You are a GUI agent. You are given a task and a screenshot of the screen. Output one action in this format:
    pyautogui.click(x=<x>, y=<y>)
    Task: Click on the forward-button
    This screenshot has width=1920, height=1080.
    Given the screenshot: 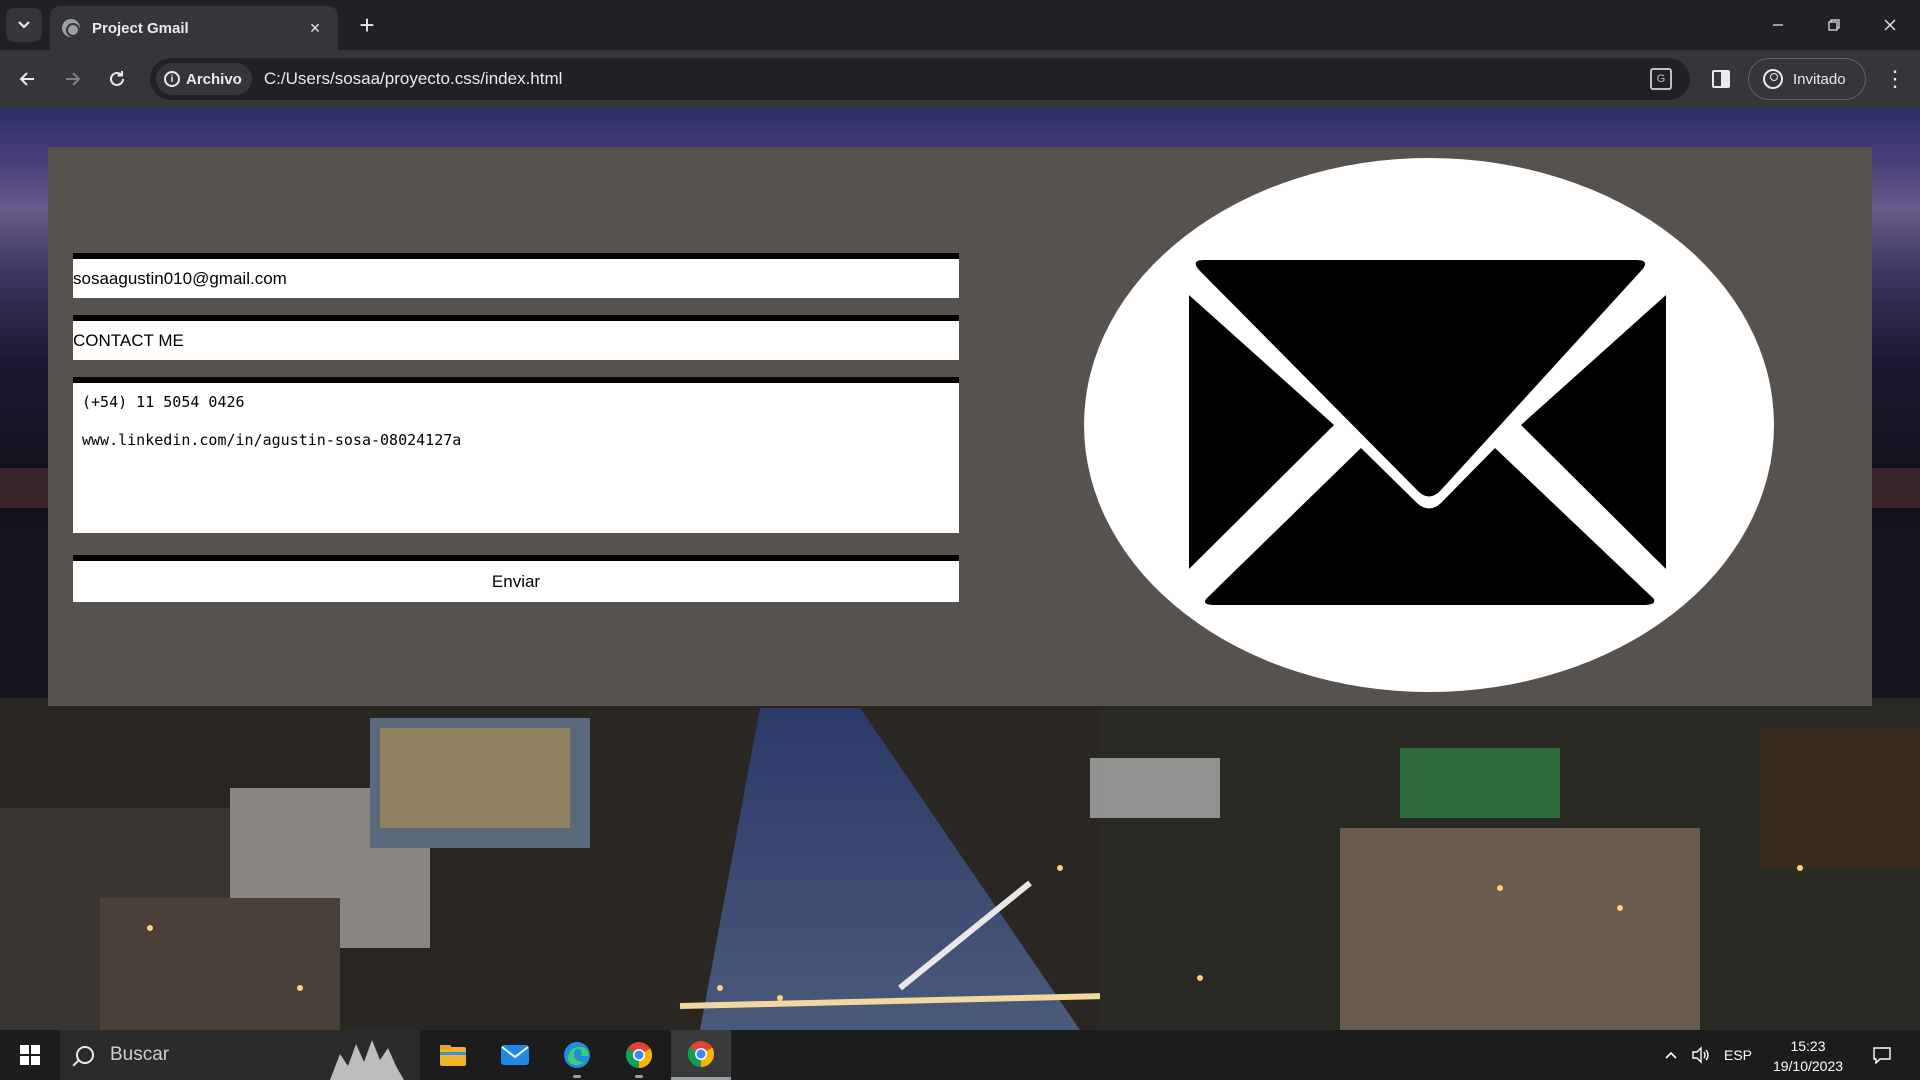 What is the action you would take?
    pyautogui.click(x=73, y=79)
    